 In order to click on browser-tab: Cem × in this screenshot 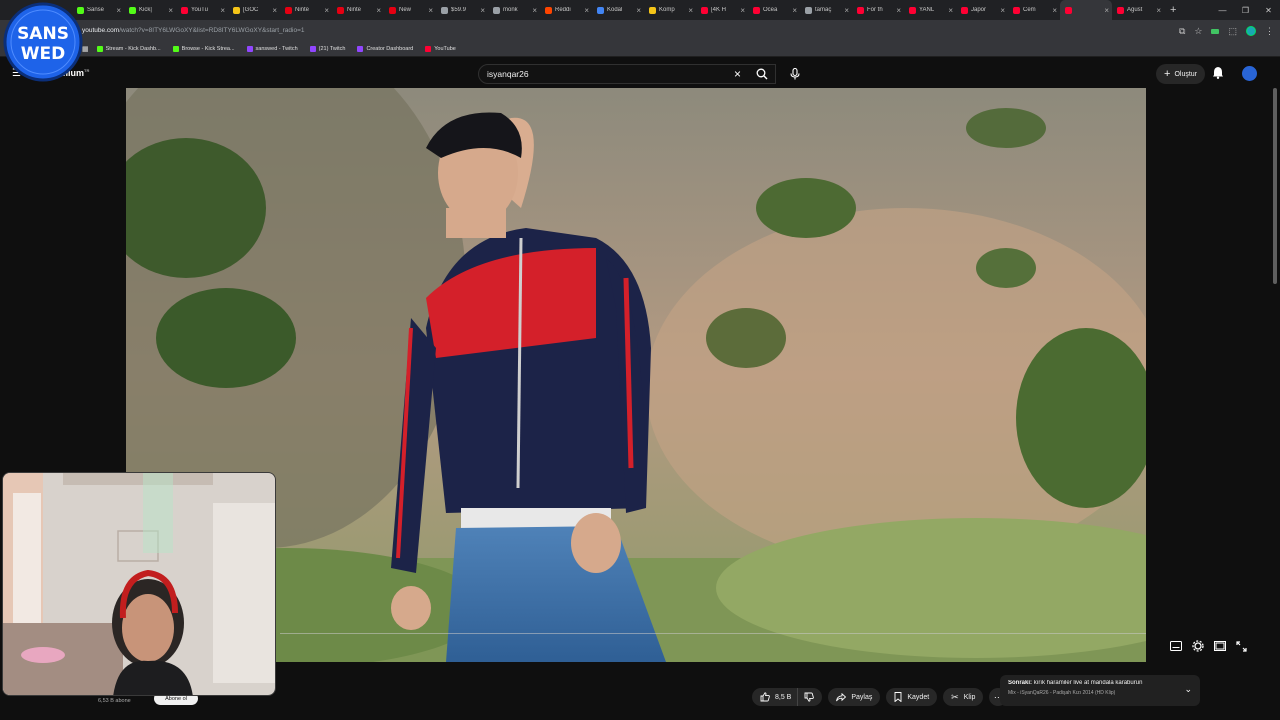, I will do `click(1034, 10)`.